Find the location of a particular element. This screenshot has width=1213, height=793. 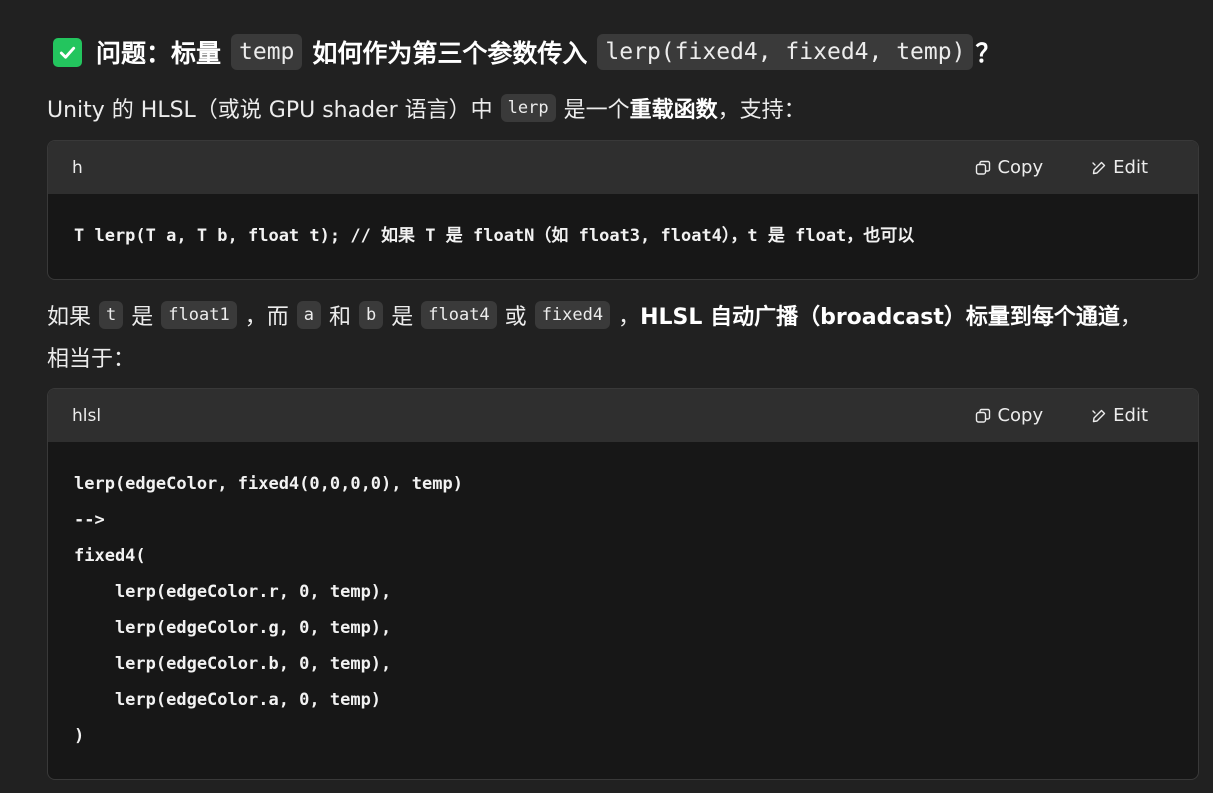

para1-text1: Unity 的 HLSL（或说 GPU shader 语言）中 is located at coordinates (270, 110).